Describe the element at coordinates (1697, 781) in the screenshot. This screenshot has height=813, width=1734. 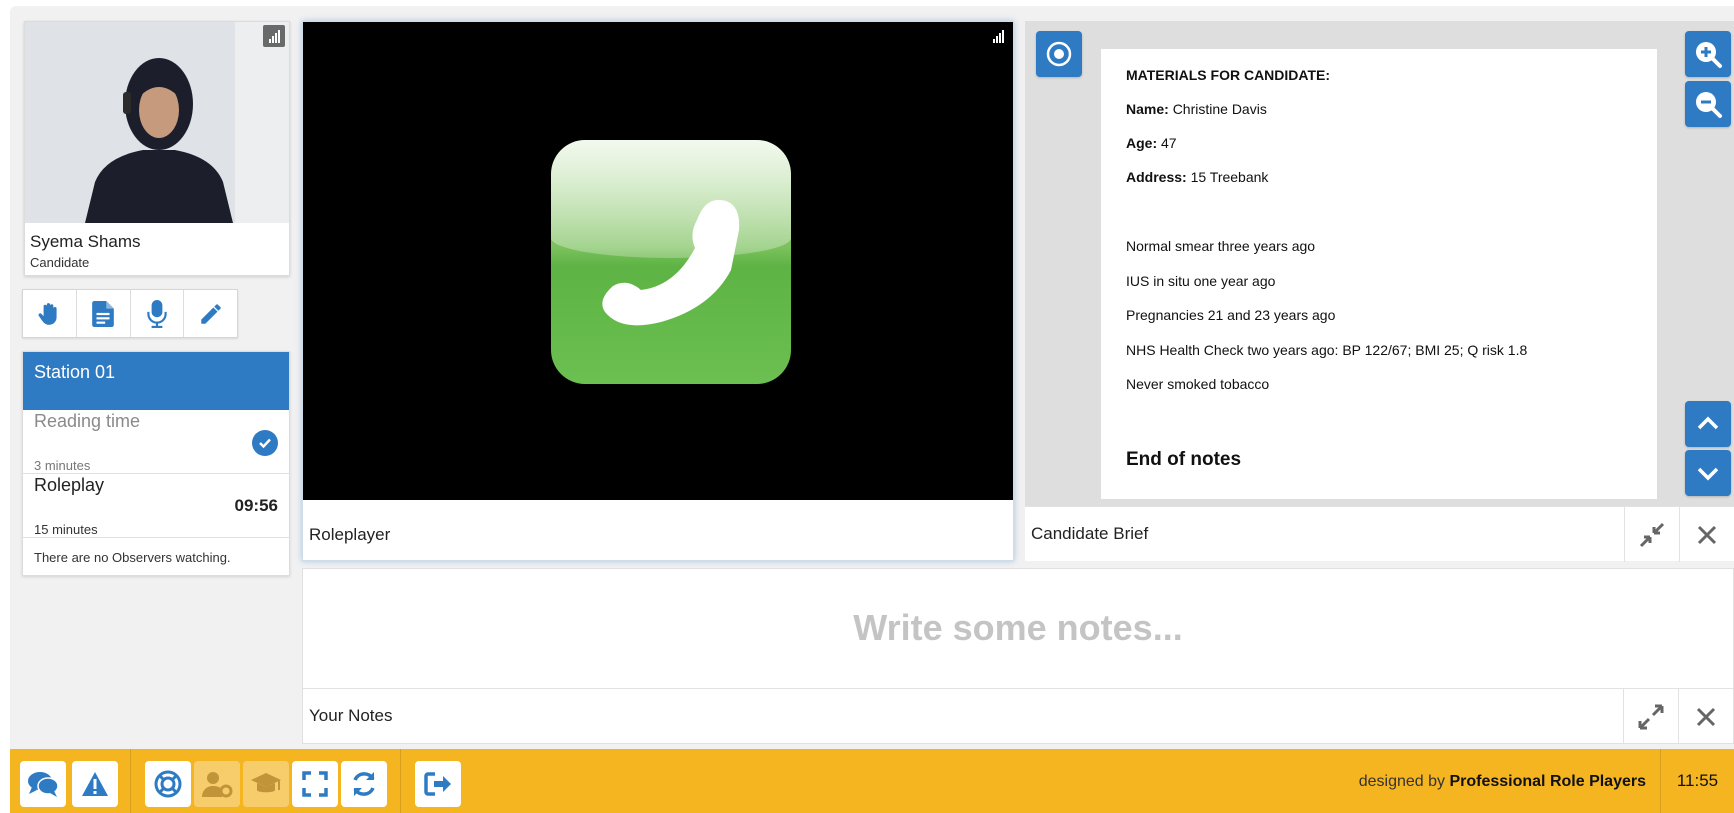
I see `clock: 11:55` at that location.